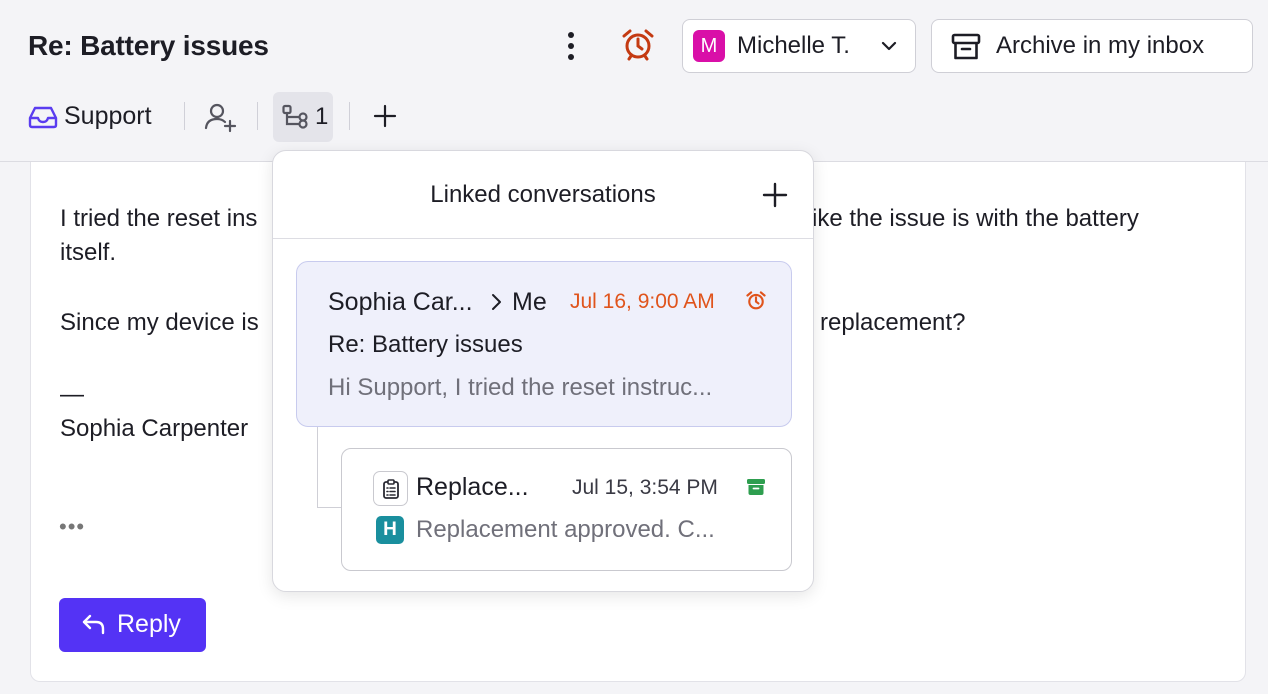 This screenshot has width=1268, height=694. I want to click on conversation-subject: Re: Battery issues, so click(425, 344).